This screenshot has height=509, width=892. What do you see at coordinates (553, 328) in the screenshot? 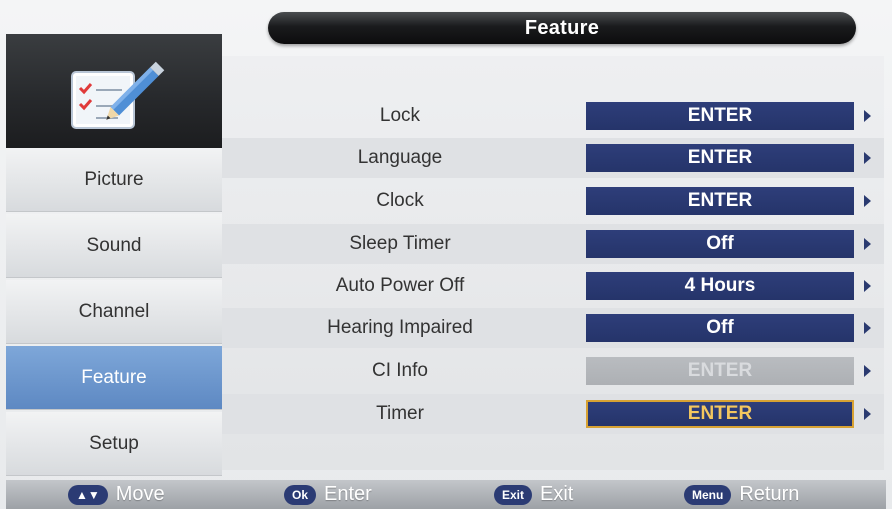
I see `menu-row-hearing-impaired: Hearing Impaired Off` at bounding box center [553, 328].